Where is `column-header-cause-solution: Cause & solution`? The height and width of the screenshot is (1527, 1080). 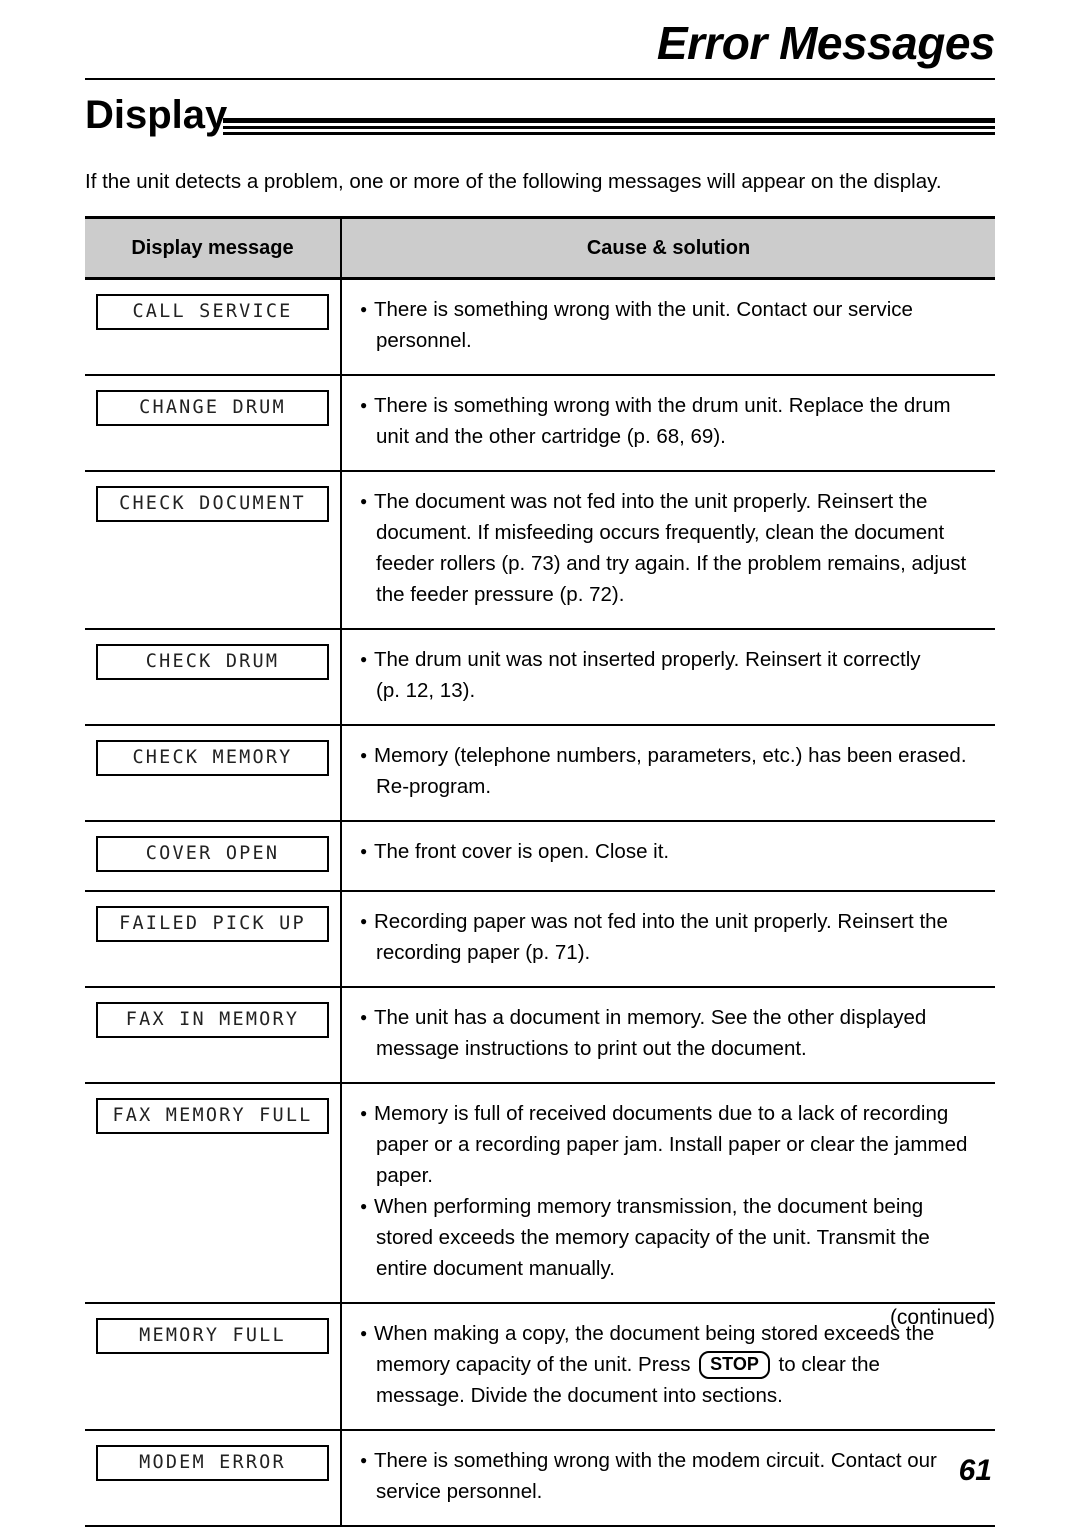
column-header-cause-solution: Cause & solution is located at coordinates (668, 248).